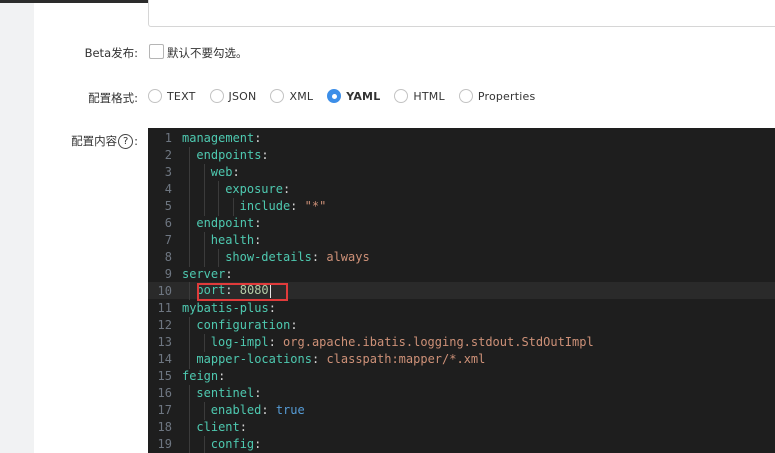 The image size is (775, 453). I want to click on code-line: 18 client:, so click(461, 427).